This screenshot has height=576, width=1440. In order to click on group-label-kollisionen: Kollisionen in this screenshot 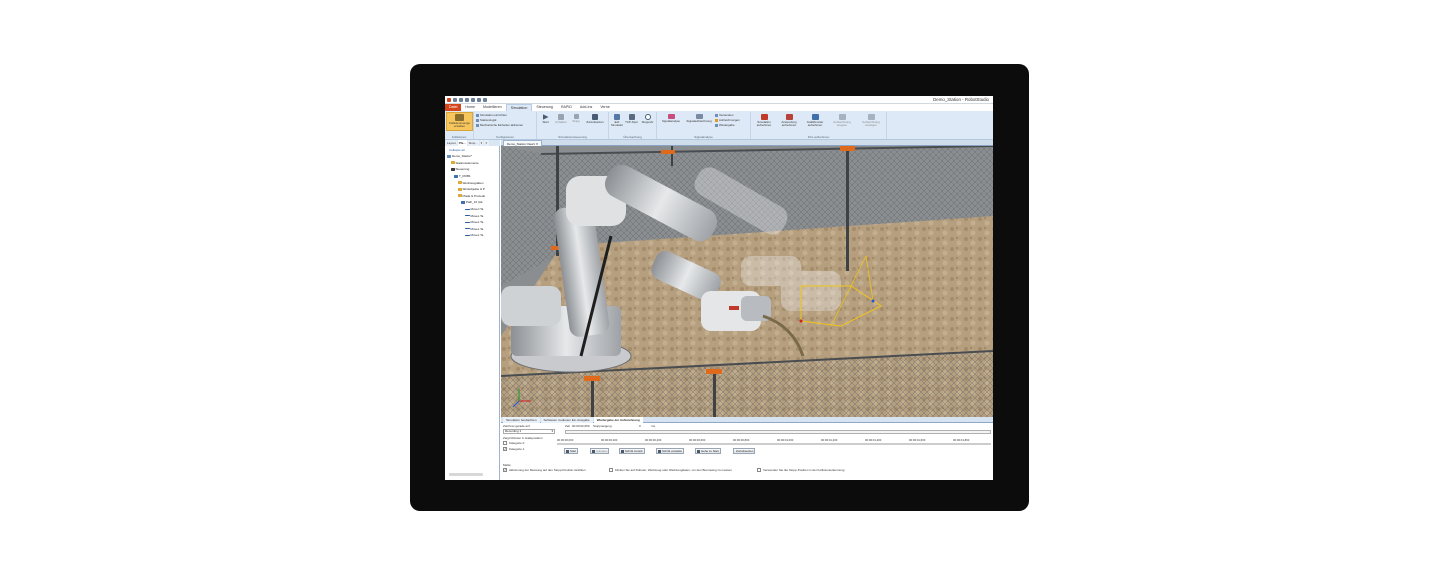, I will do `click(459, 137)`.